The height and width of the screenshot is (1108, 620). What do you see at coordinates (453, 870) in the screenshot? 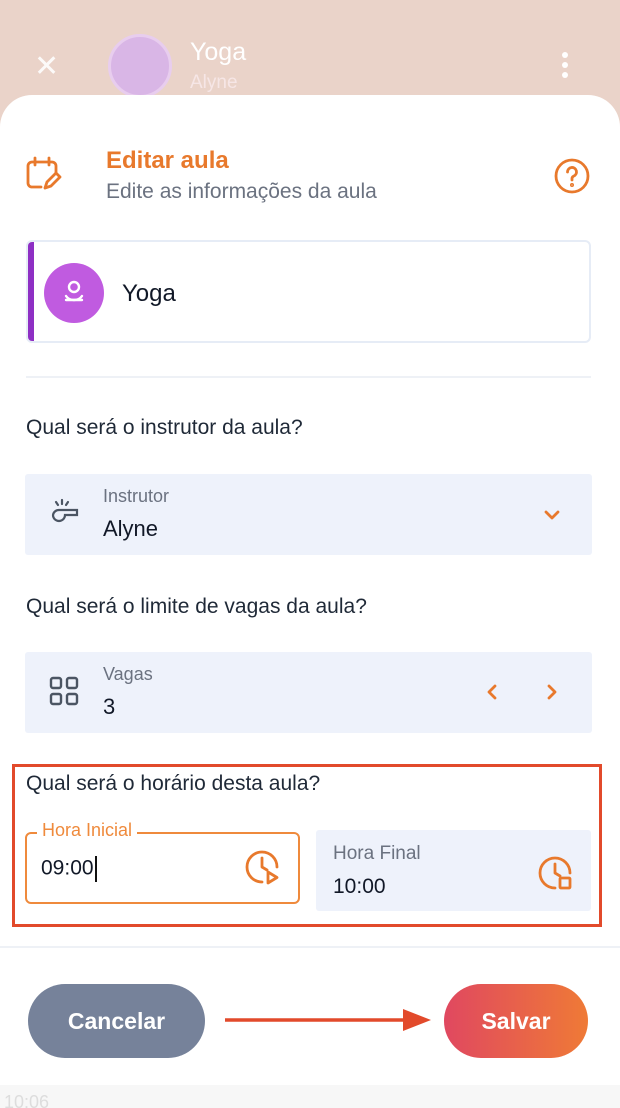
I see `end-time-input: Hora Final 10:00` at bounding box center [453, 870].